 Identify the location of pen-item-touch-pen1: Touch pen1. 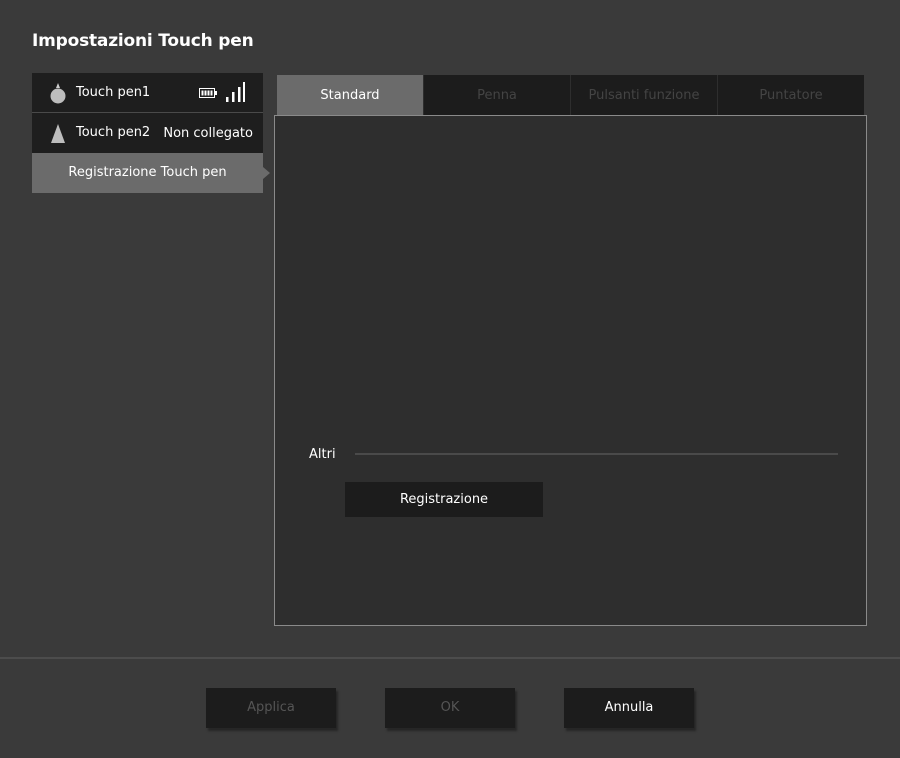
(147, 93).